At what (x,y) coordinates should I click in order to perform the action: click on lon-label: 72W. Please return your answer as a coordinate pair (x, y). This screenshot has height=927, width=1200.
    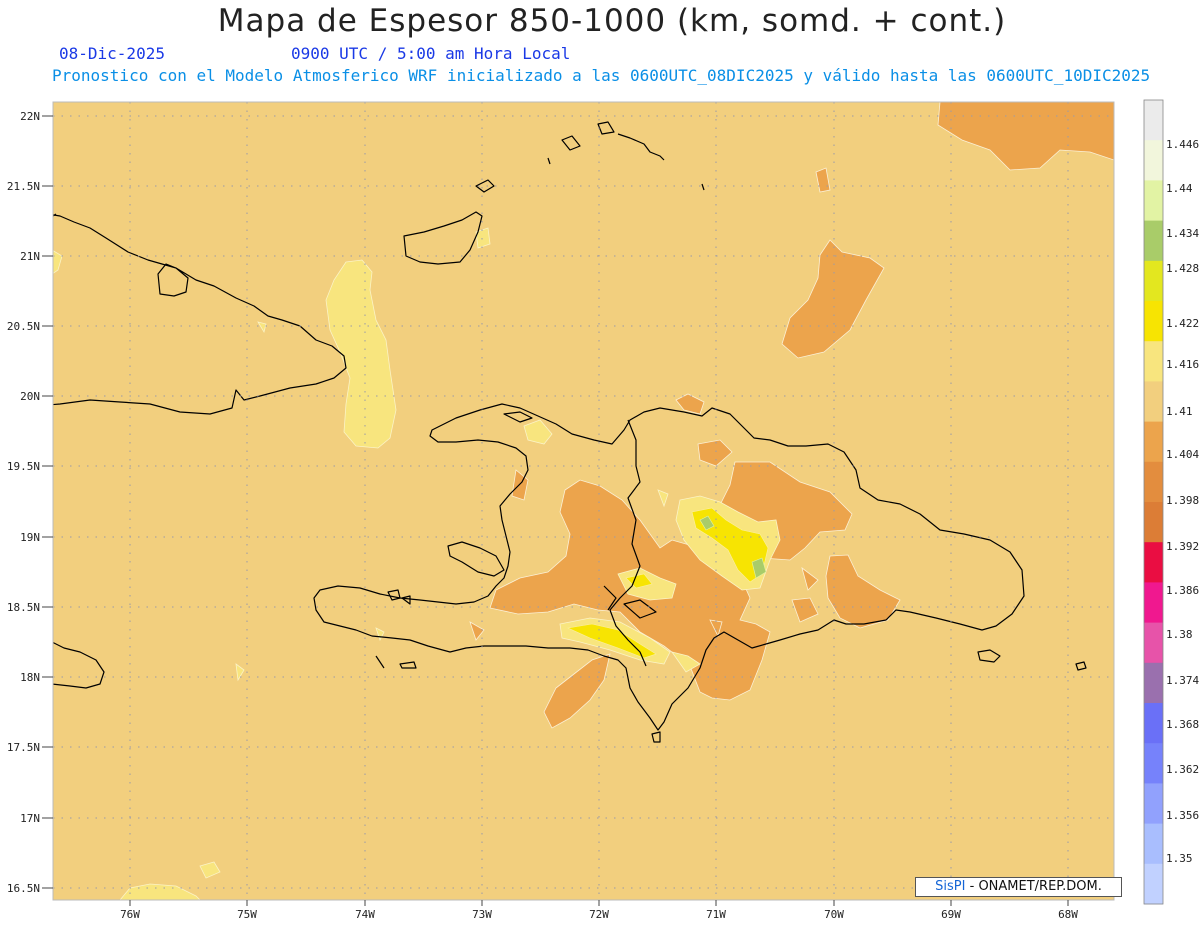
    Looking at the image, I should click on (599, 914).